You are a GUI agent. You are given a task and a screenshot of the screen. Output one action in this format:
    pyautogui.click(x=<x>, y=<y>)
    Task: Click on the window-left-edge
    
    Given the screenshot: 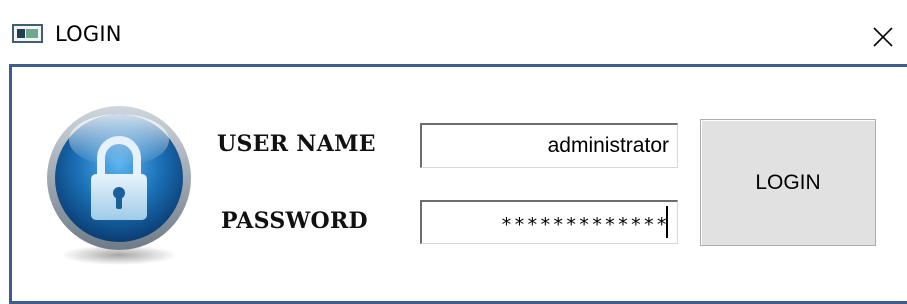 What is the action you would take?
    pyautogui.click(x=4, y=184)
    